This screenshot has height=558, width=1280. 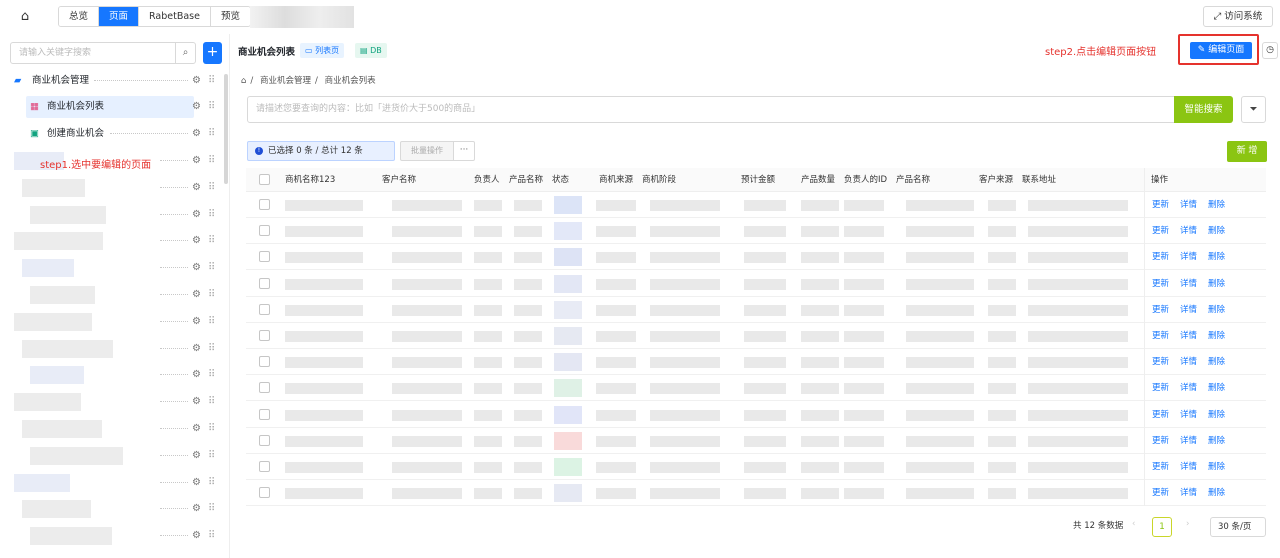 What do you see at coordinates (1203, 109) in the screenshot?
I see `smart-search-button: 智能搜索` at bounding box center [1203, 109].